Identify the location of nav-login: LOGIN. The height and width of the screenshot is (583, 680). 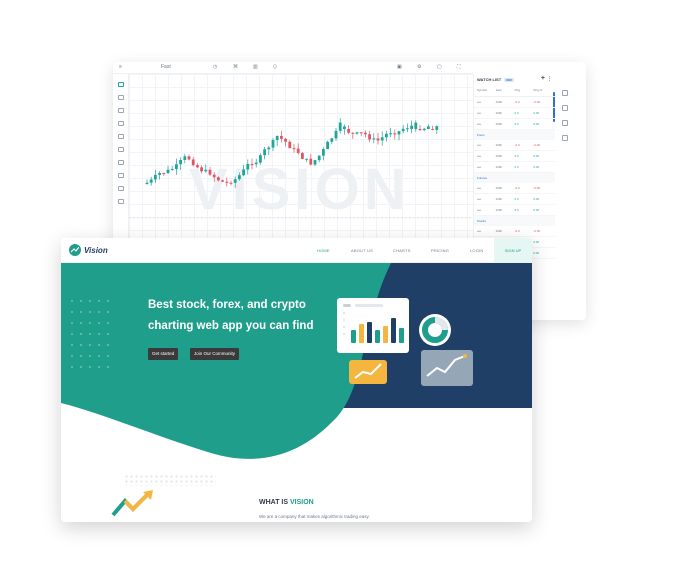
(476, 250).